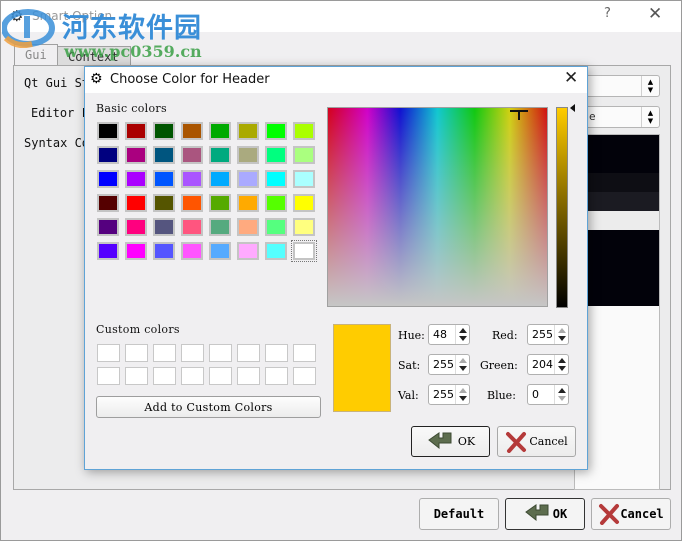 Image resolution: width=682 pixels, height=541 pixels. I want to click on green-down-icon, so click(562, 368).